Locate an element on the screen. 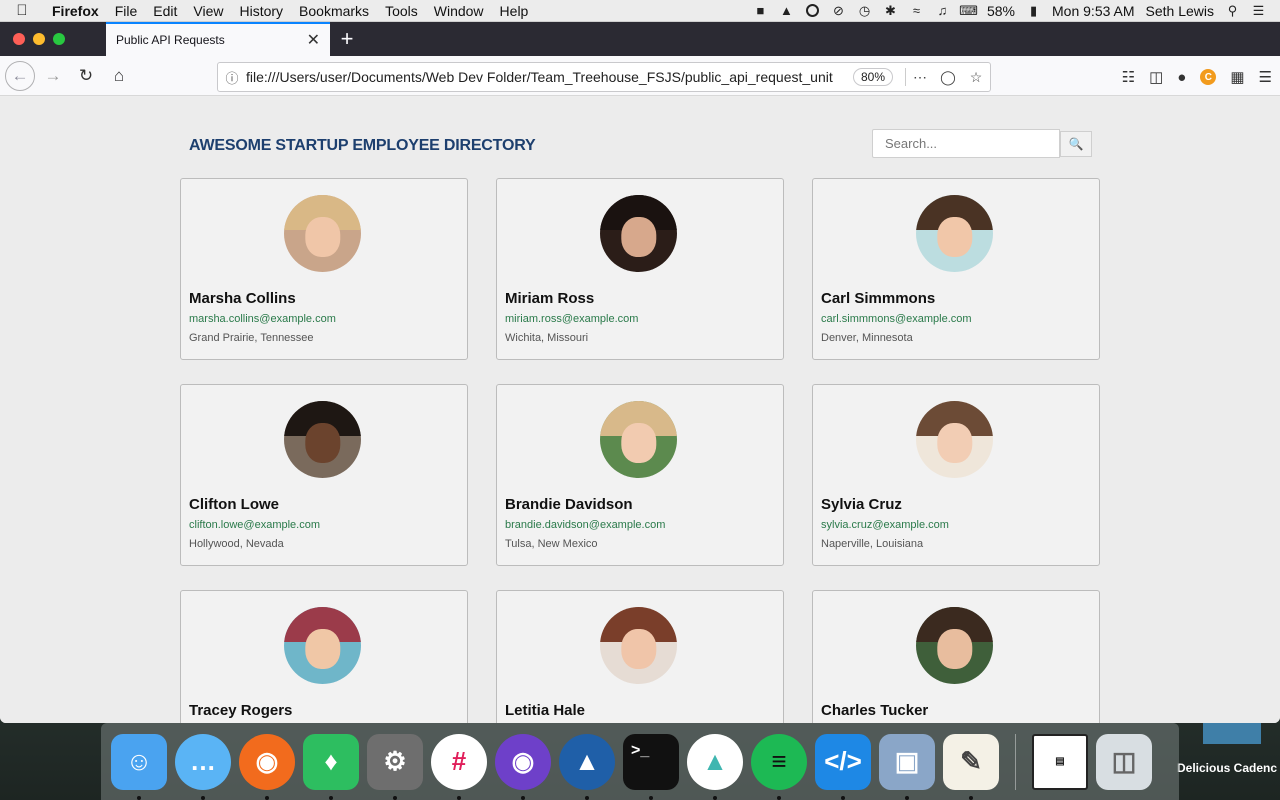 The width and height of the screenshot is (1280, 800). battery-icon: ▮ is located at coordinates (1033, 10).